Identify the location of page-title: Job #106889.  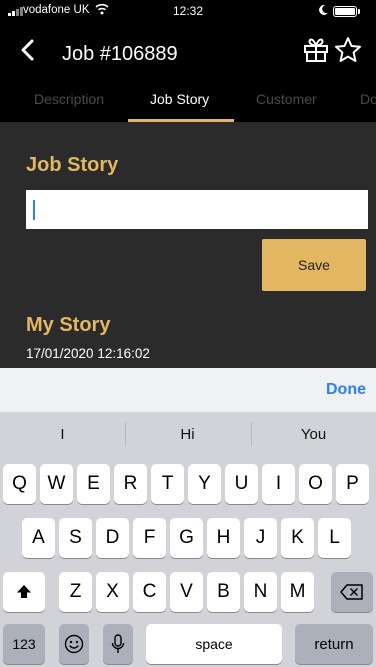
(120, 54).